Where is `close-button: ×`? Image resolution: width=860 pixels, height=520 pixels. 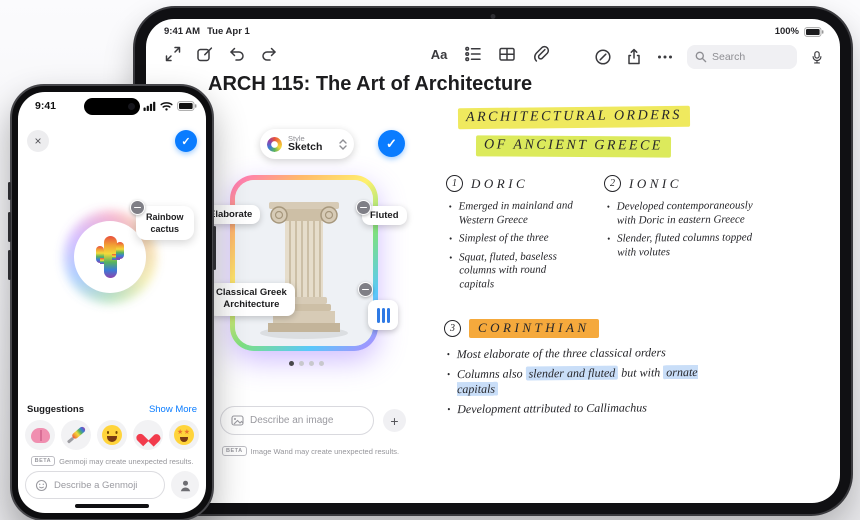 close-button: × is located at coordinates (38, 141).